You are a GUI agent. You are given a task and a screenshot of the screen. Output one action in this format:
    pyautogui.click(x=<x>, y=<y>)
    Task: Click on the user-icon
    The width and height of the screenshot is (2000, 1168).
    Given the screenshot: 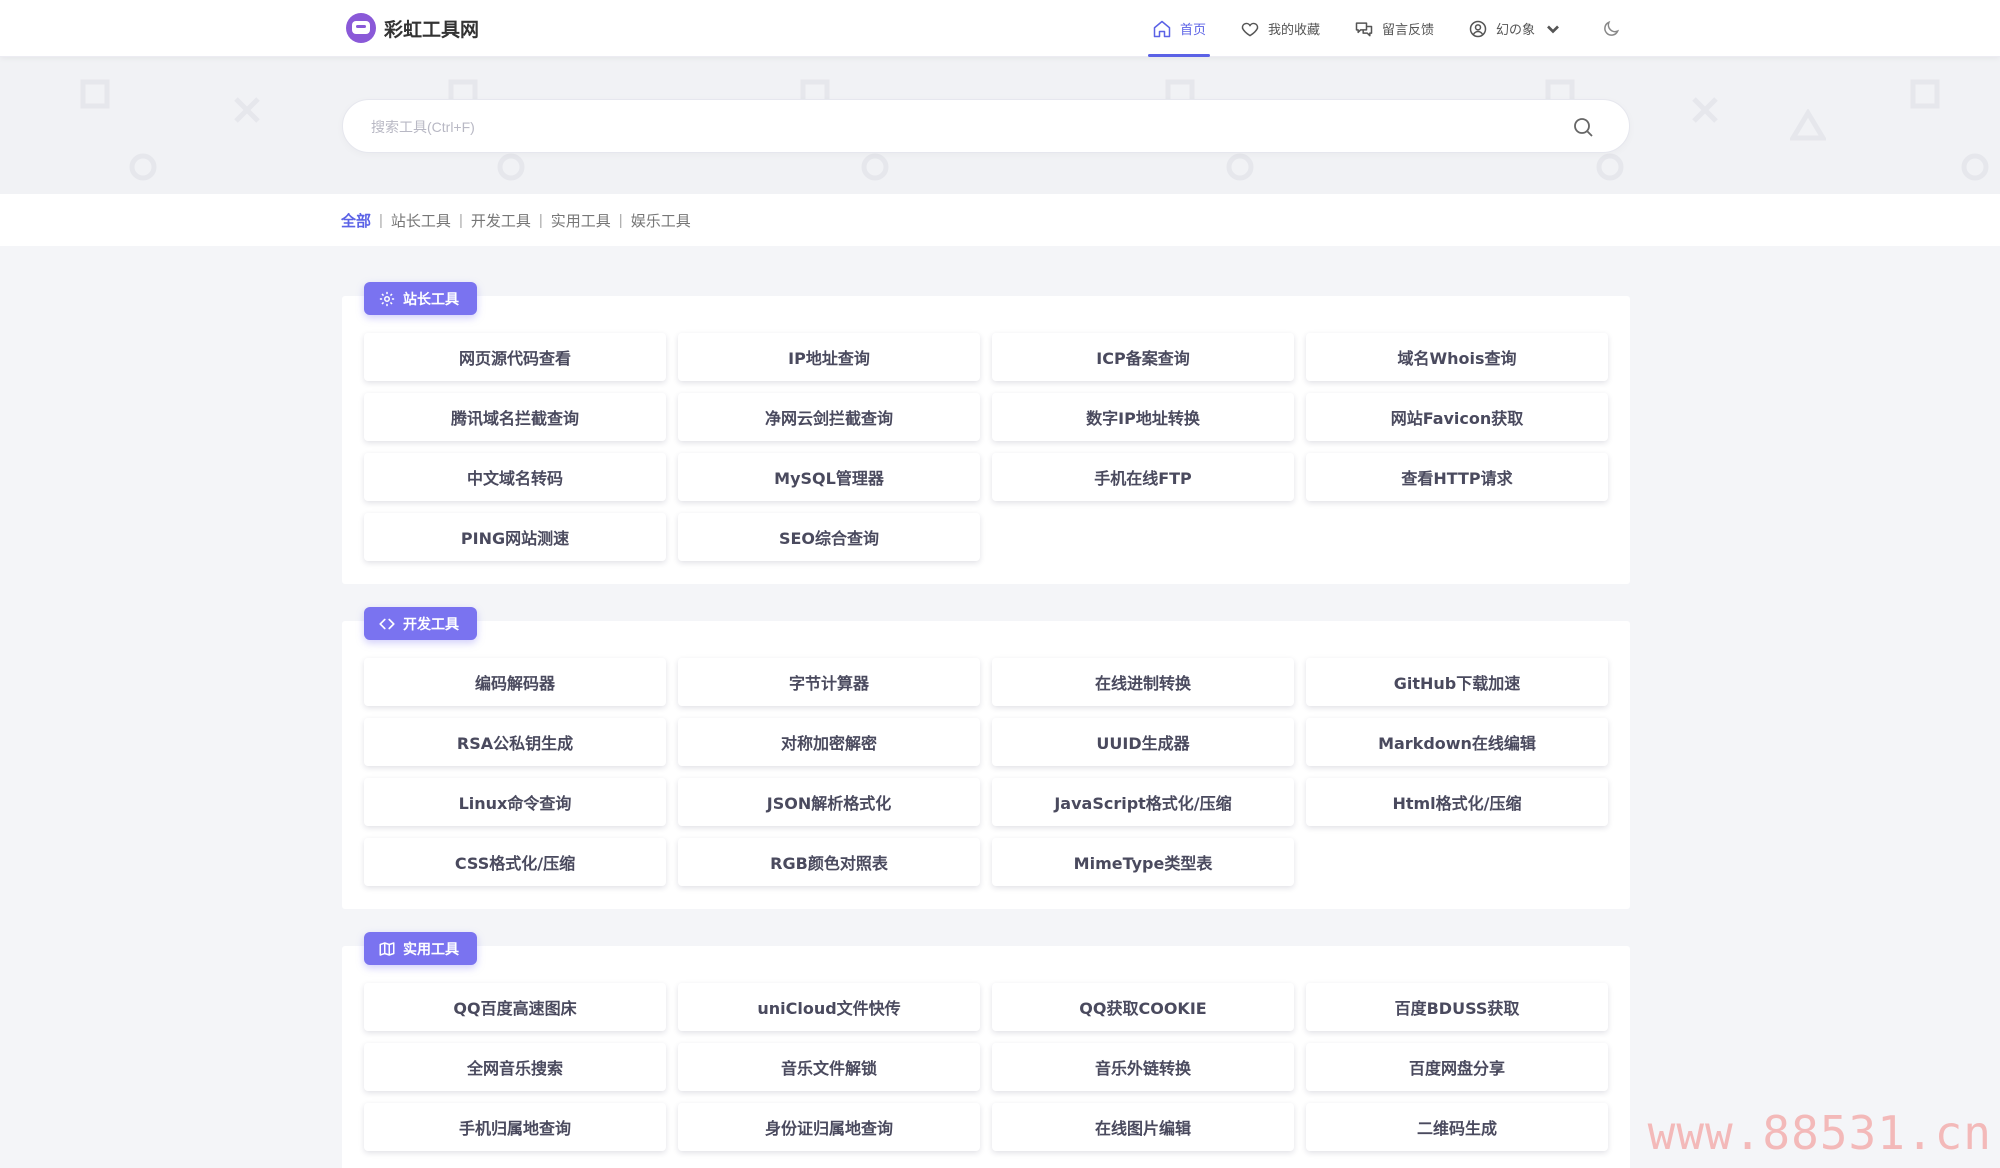 What is the action you would take?
    pyautogui.click(x=1478, y=28)
    